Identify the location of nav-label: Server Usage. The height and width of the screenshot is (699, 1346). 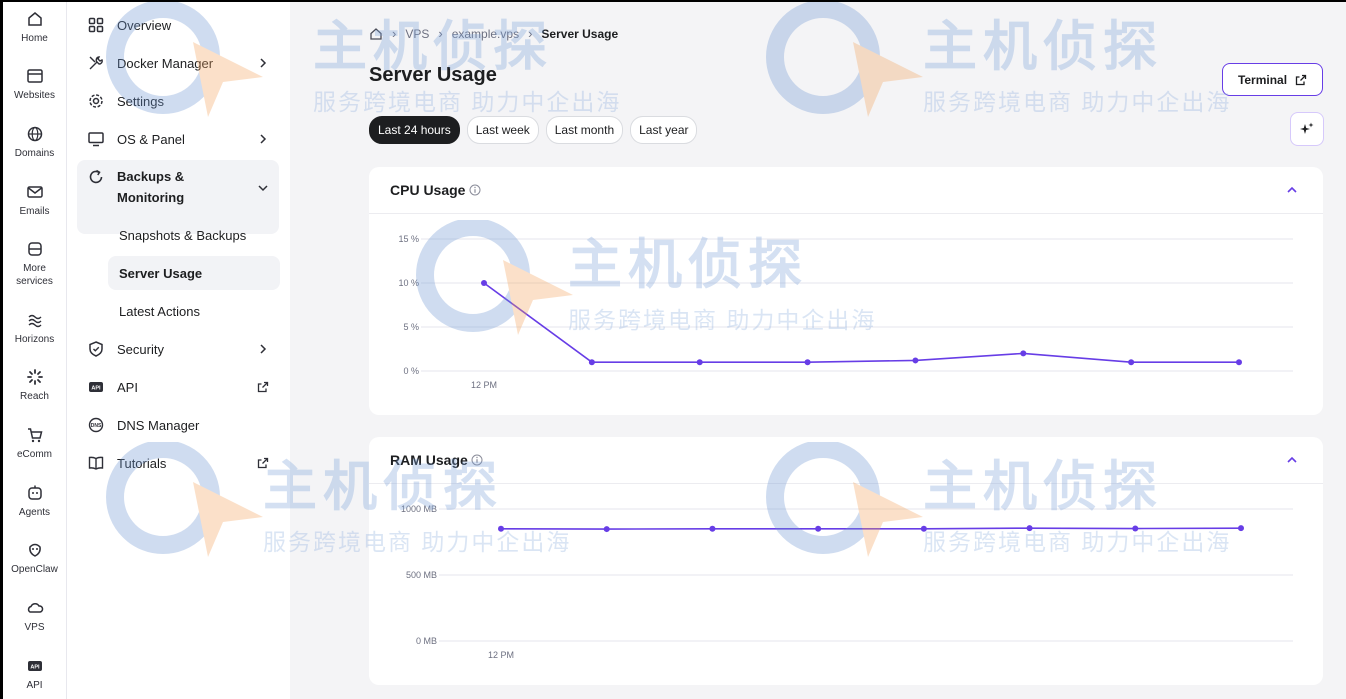
(161, 273).